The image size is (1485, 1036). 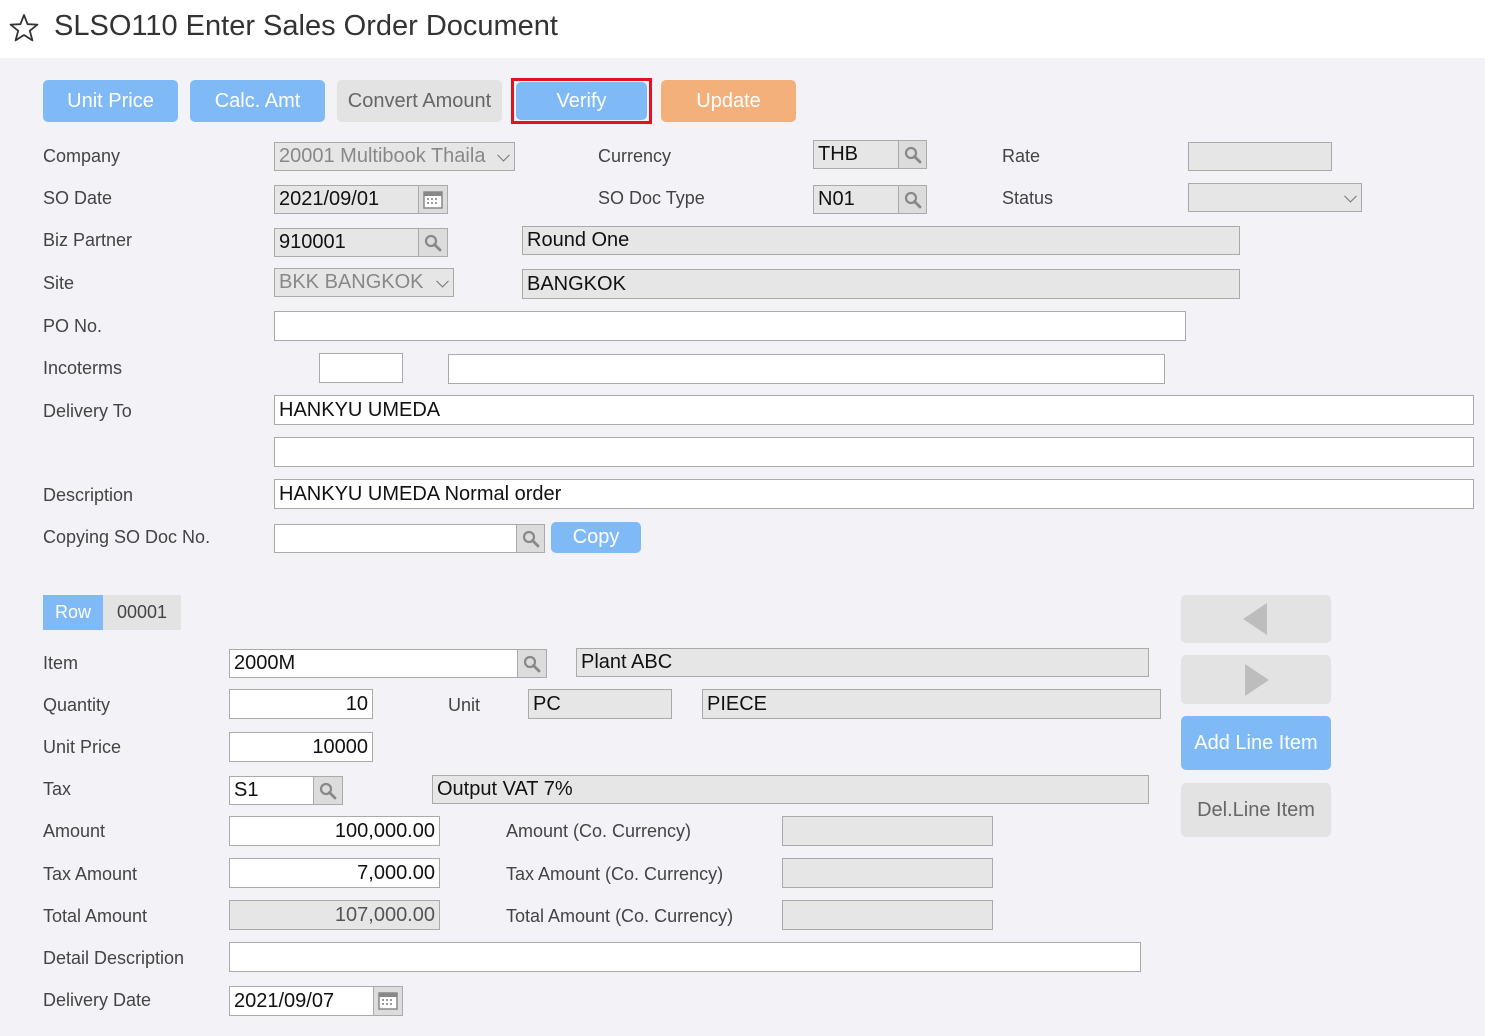 What do you see at coordinates (547, 703) in the screenshot?
I see `unit-code-value: PC` at bounding box center [547, 703].